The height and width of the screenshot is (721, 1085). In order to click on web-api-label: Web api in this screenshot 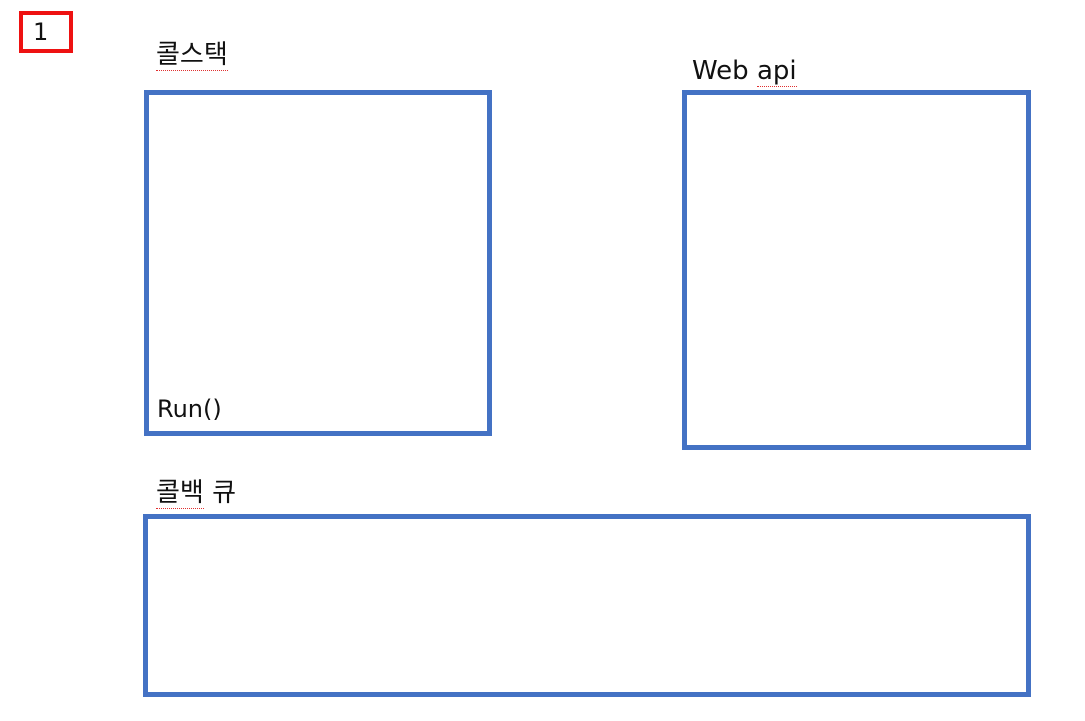, I will do `click(744, 71)`.